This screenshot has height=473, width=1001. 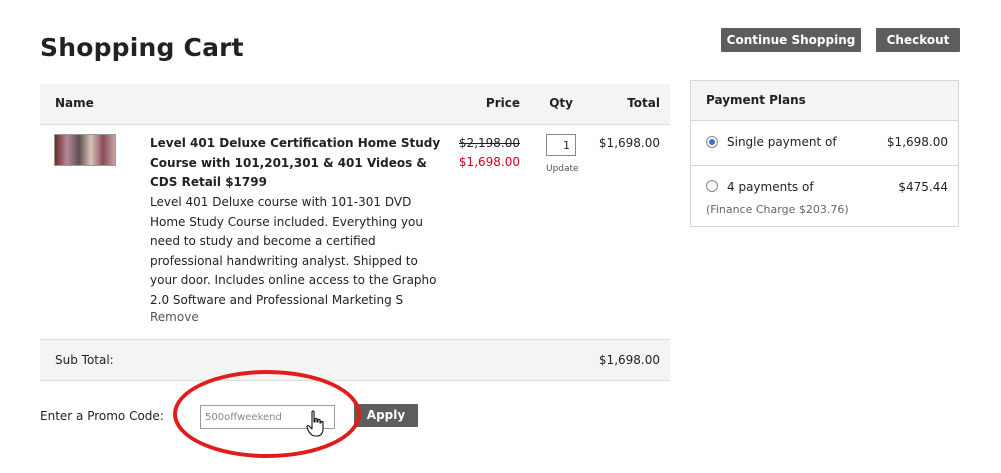 What do you see at coordinates (782, 142) in the screenshot?
I see `plan-label: Single payment of` at bounding box center [782, 142].